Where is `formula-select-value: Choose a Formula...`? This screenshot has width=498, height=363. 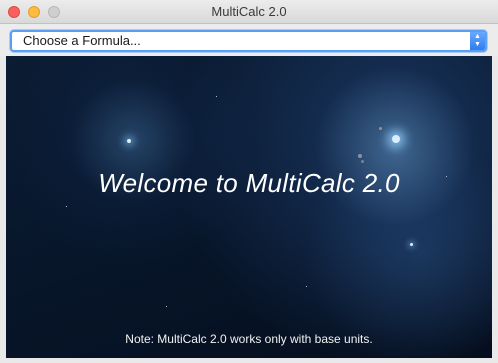
formula-select-value: Choose a Formula... is located at coordinates (82, 40).